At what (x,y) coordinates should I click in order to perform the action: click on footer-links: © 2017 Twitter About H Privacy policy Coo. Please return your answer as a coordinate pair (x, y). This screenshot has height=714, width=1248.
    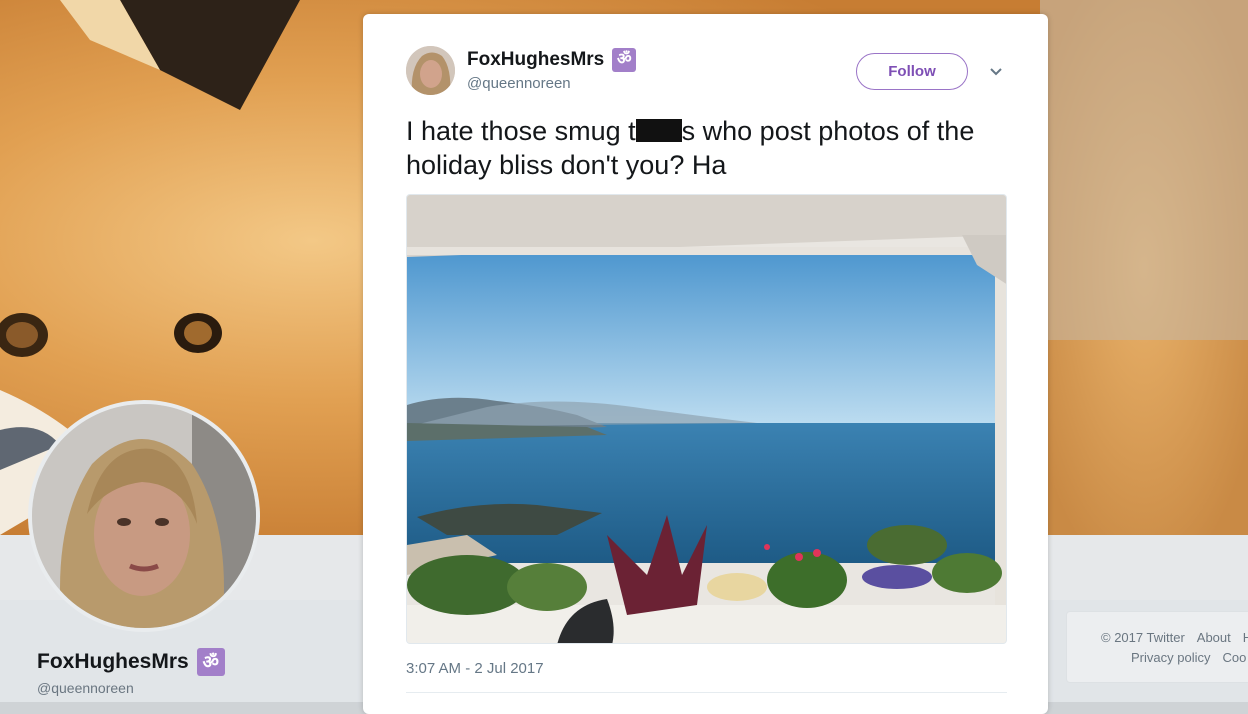
    Looking at the image, I should click on (1157, 647).